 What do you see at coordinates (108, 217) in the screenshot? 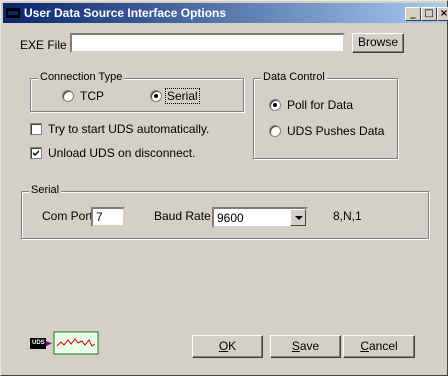
I see `com-port-input: 7` at bounding box center [108, 217].